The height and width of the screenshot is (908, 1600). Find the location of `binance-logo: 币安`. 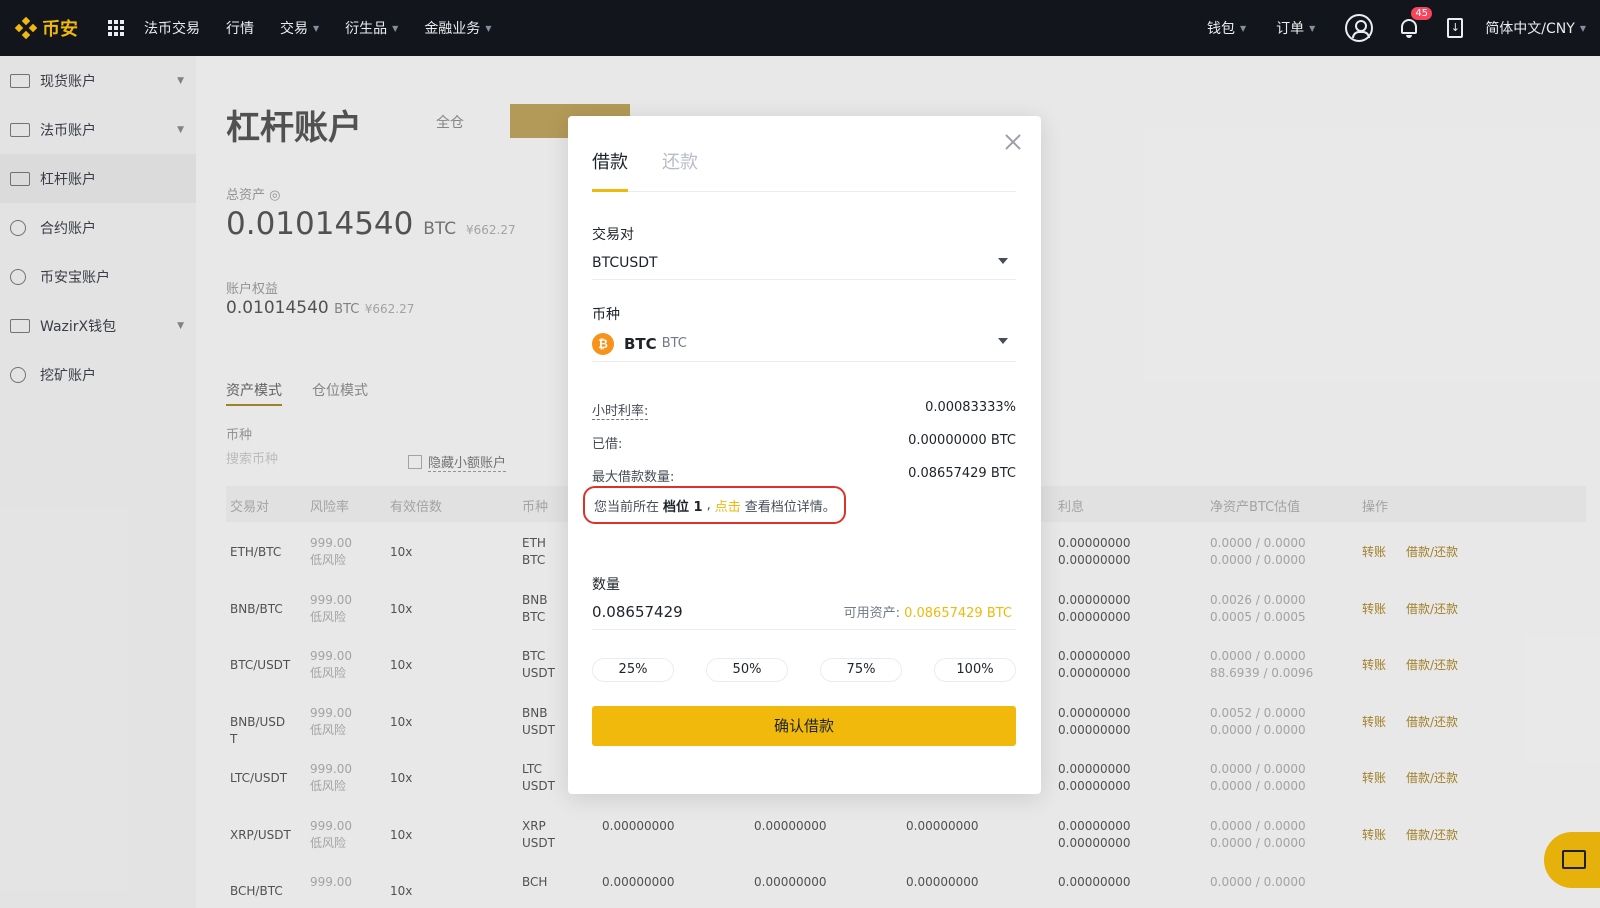

binance-logo: 币安 is located at coordinates (46, 28).